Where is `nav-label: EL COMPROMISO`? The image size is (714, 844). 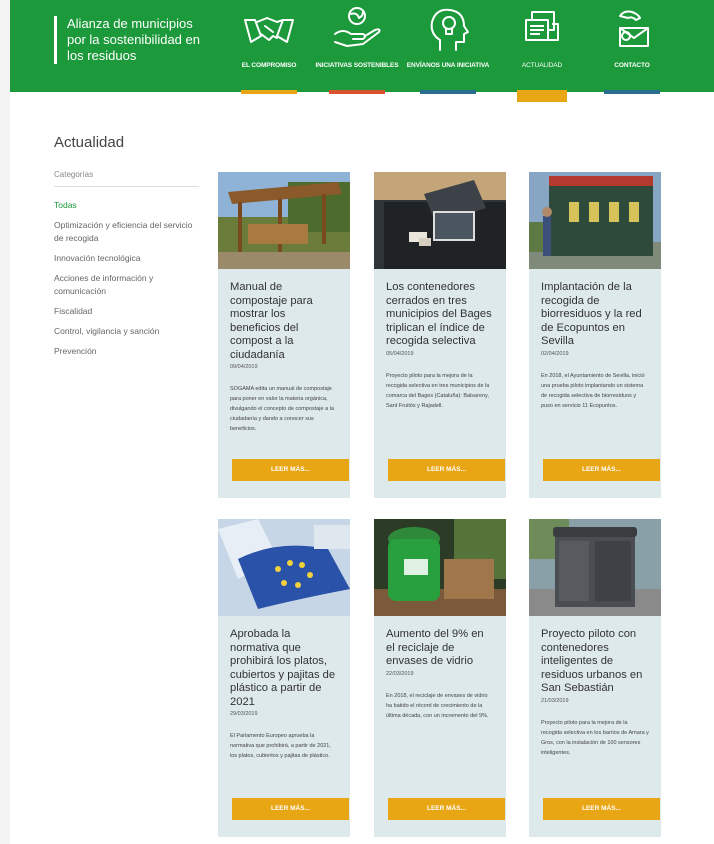 nav-label: EL COMPROMISO is located at coordinates (269, 65).